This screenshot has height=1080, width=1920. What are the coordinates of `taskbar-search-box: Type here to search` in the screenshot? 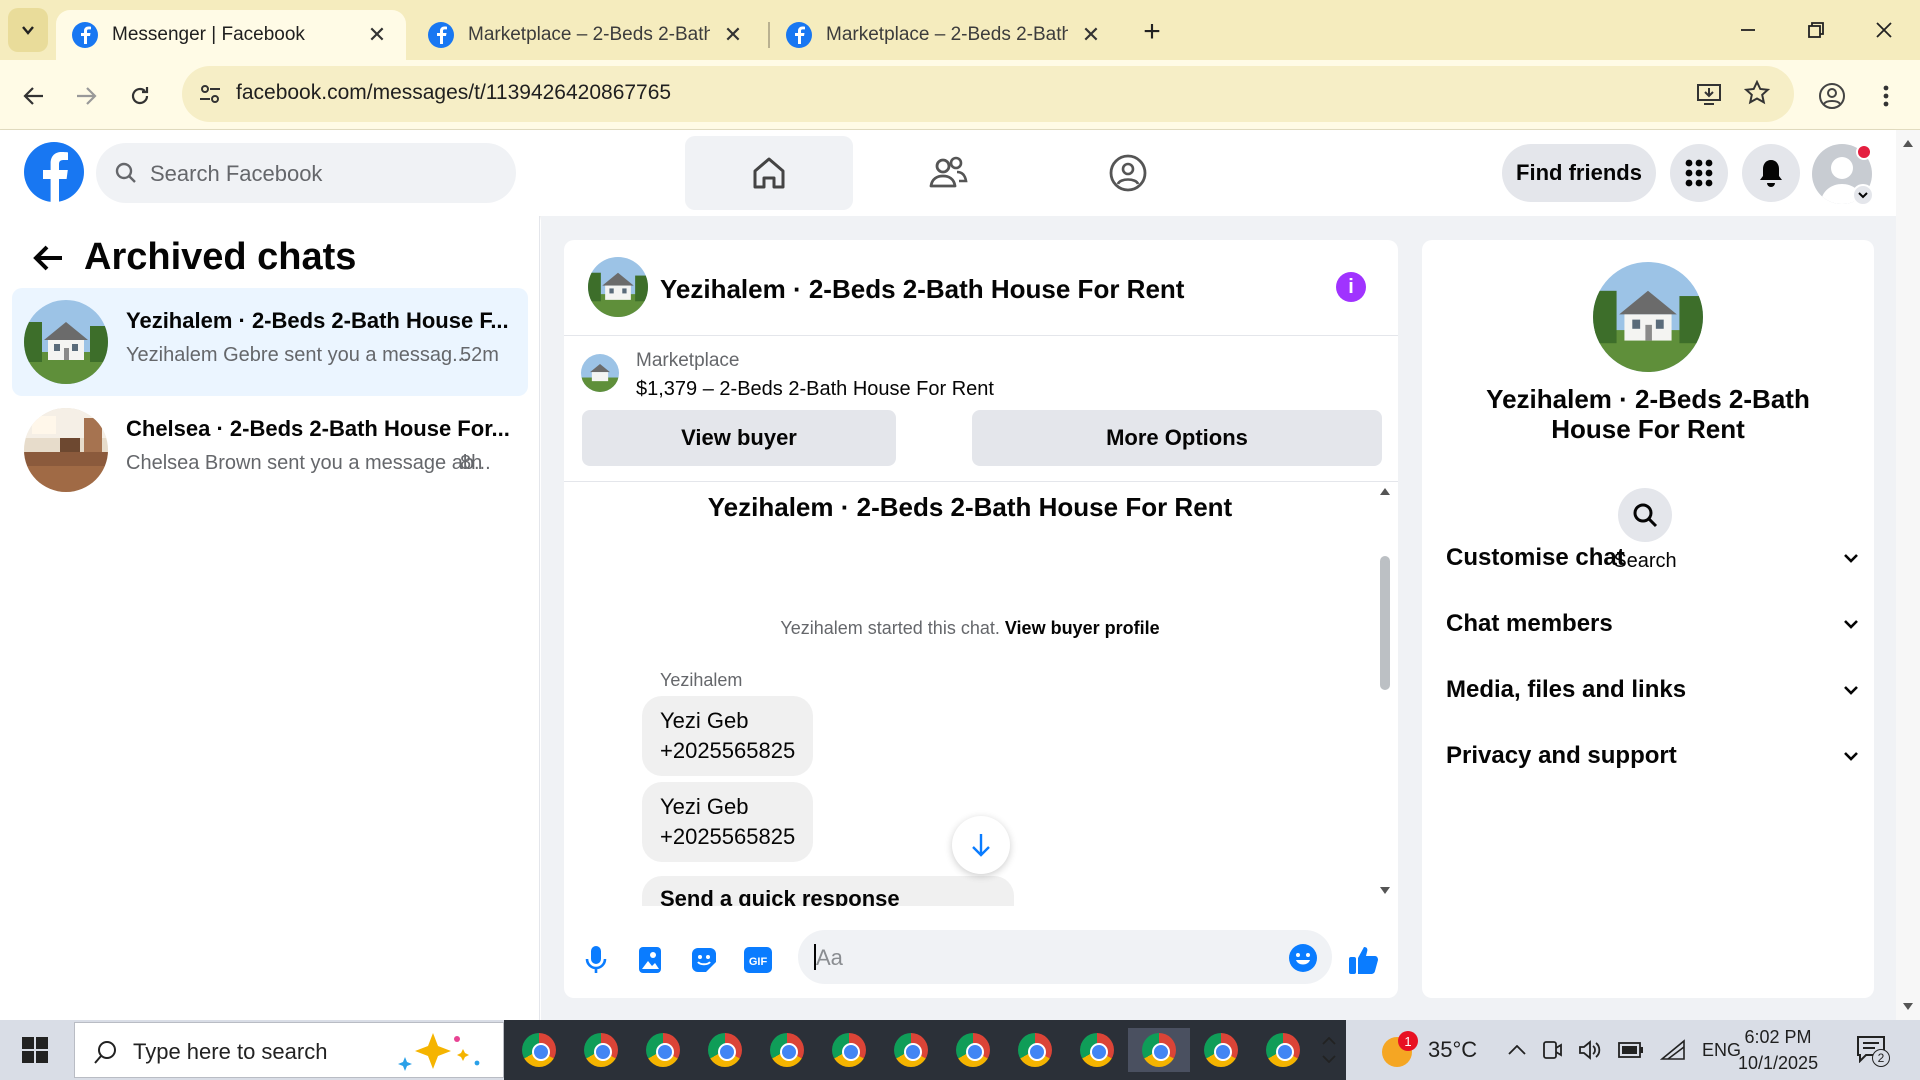 It's located at (289, 1050).